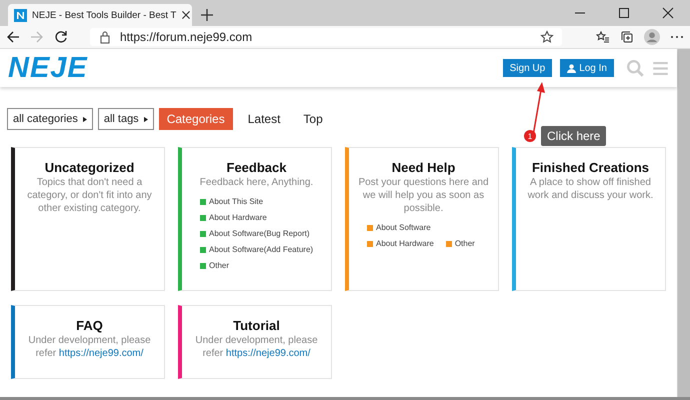  I want to click on category-card: Uncategorized Topics that don't need a category, or don't fit into any other existing category., so click(88, 219).